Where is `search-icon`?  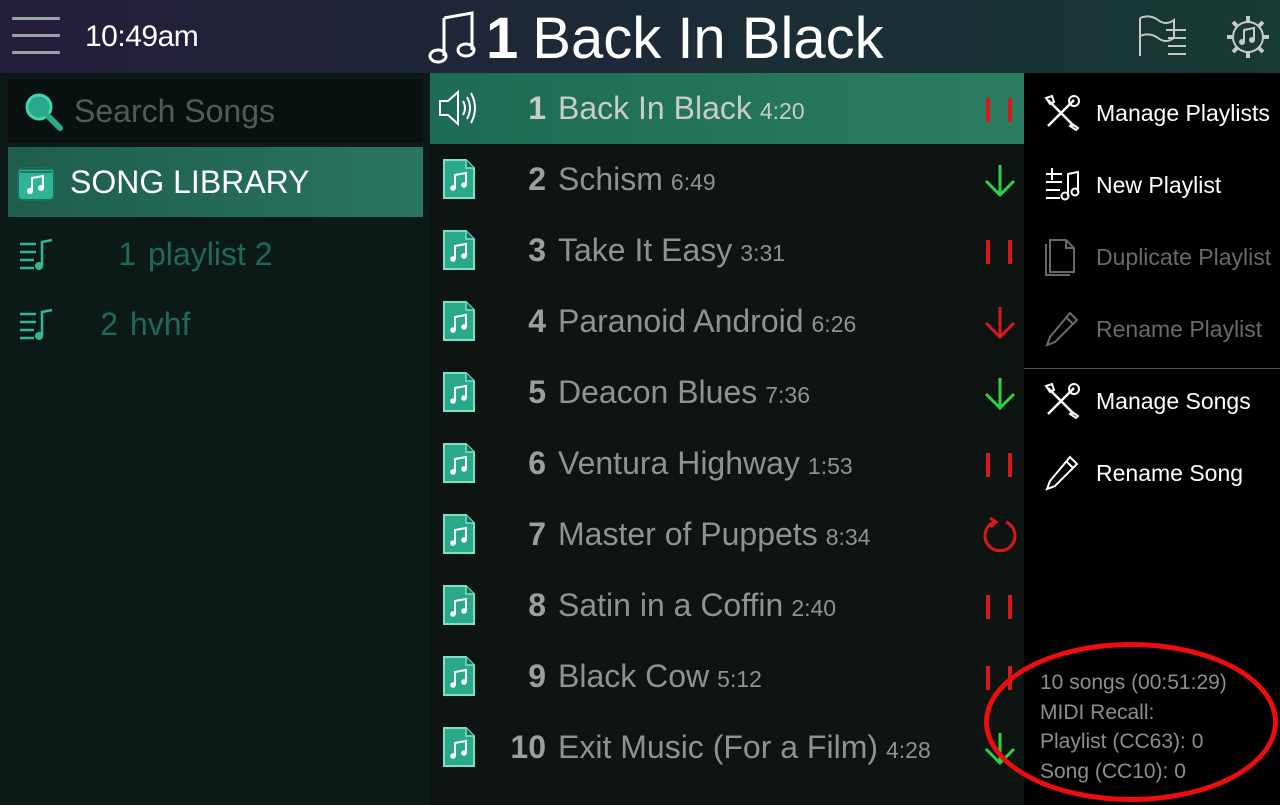 search-icon is located at coordinates (44, 112).